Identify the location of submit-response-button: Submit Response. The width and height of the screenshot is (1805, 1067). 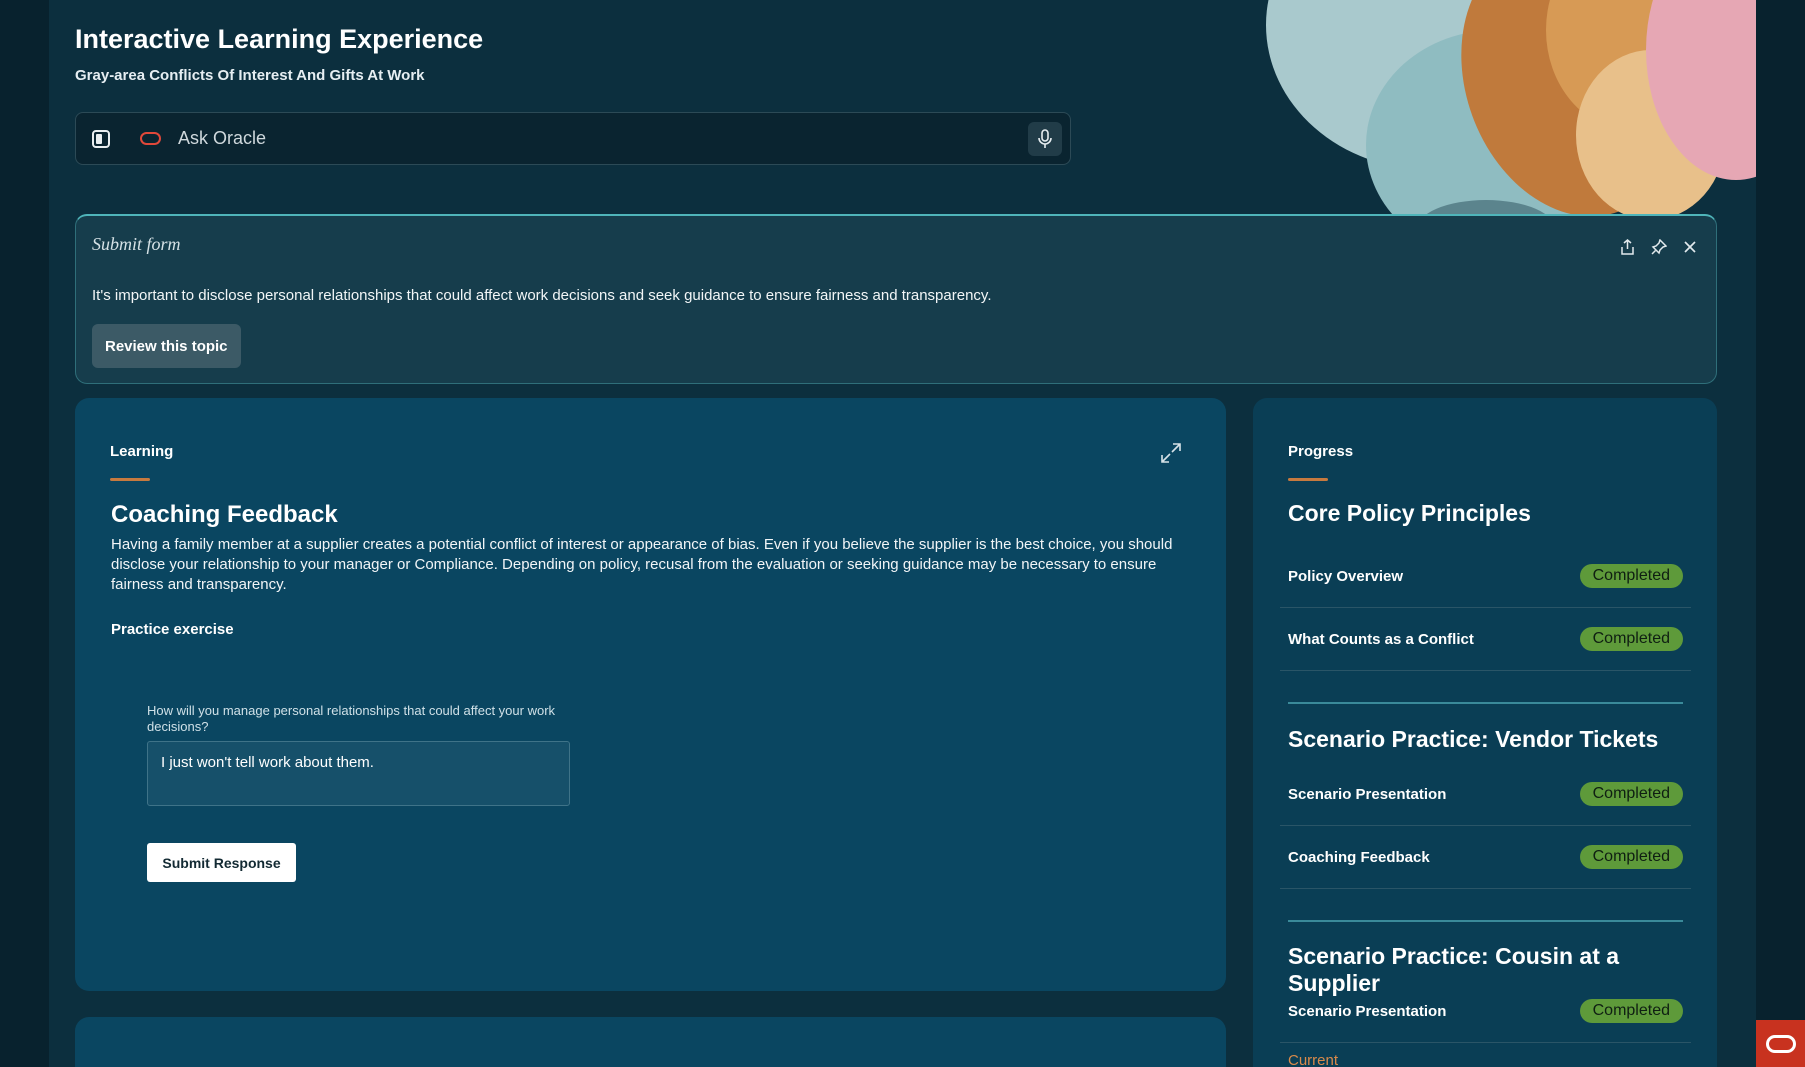
(221, 862).